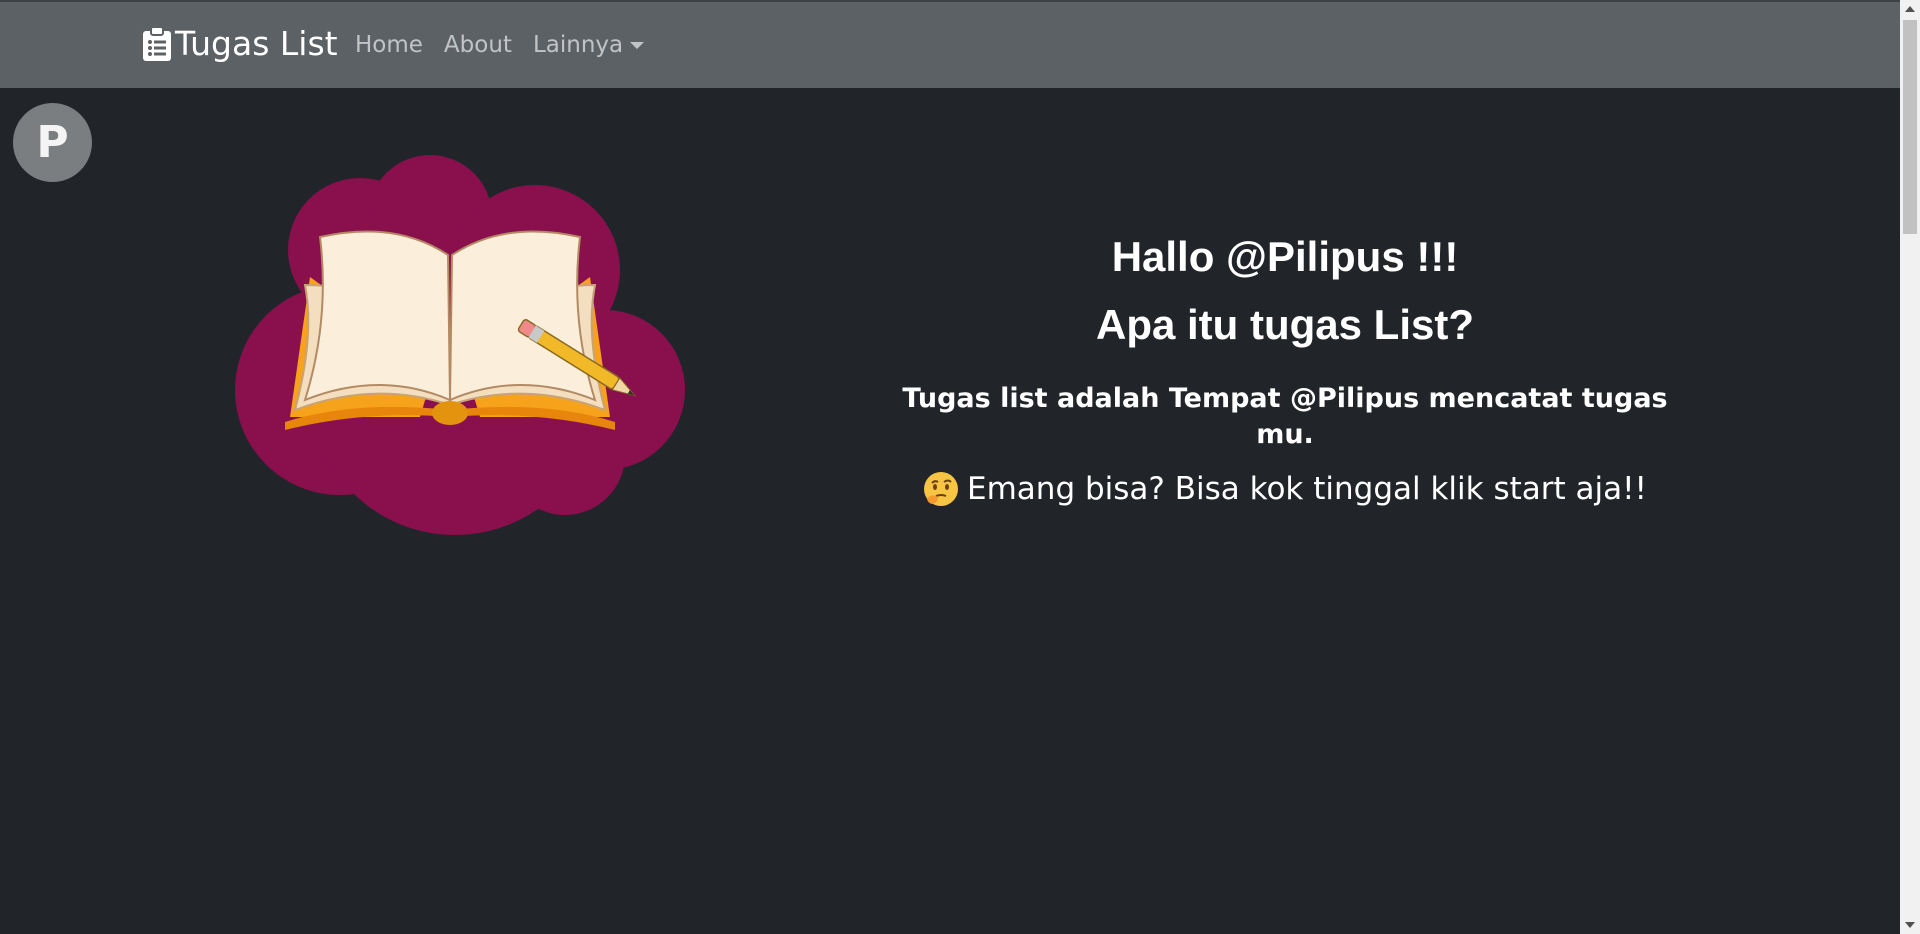 The height and width of the screenshot is (934, 1920). What do you see at coordinates (578, 45) in the screenshot?
I see `nav-lainnya-label: Lainnya` at bounding box center [578, 45].